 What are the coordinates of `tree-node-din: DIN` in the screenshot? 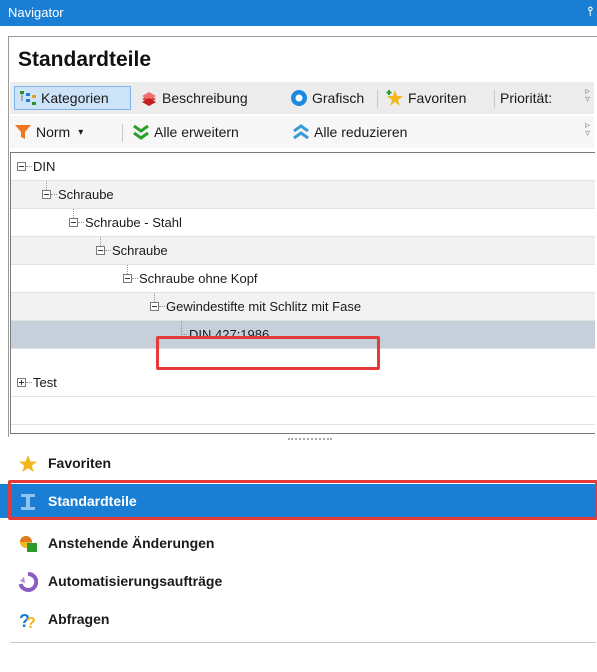 It's located at (303, 167).